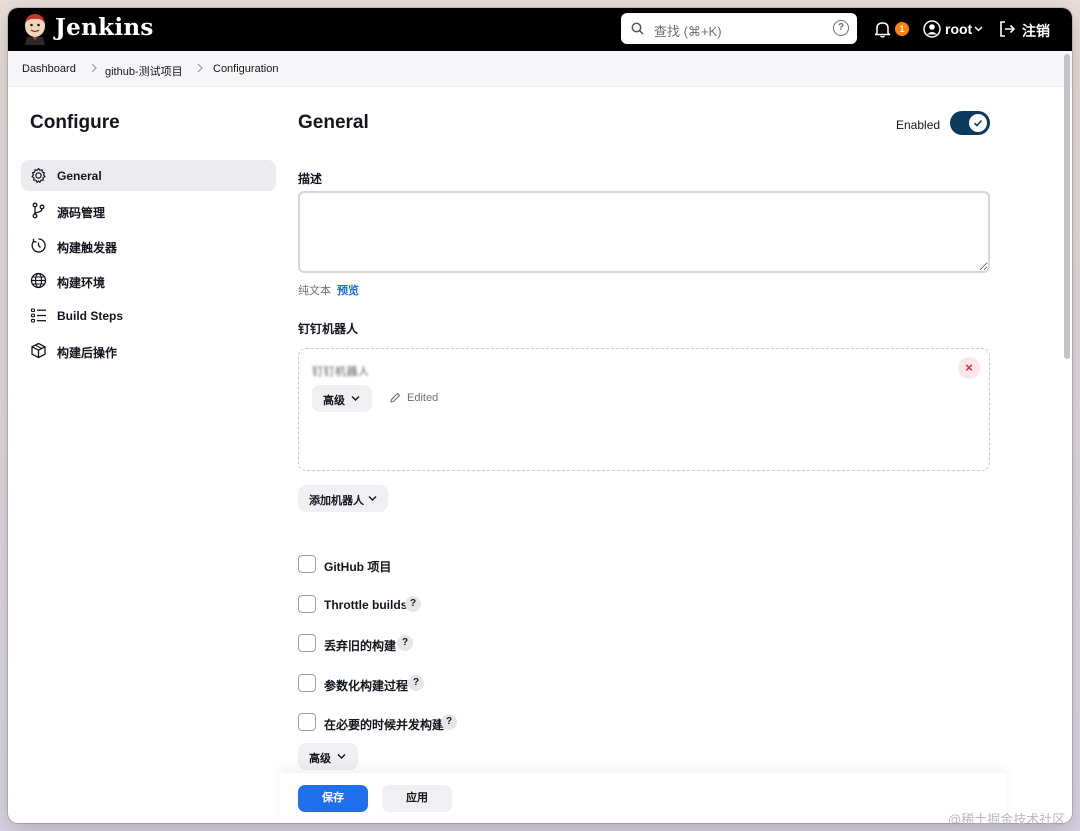 The width and height of the screenshot is (1080, 831). Describe the element at coordinates (348, 290) in the screenshot. I see `preview-link: 预览` at that location.